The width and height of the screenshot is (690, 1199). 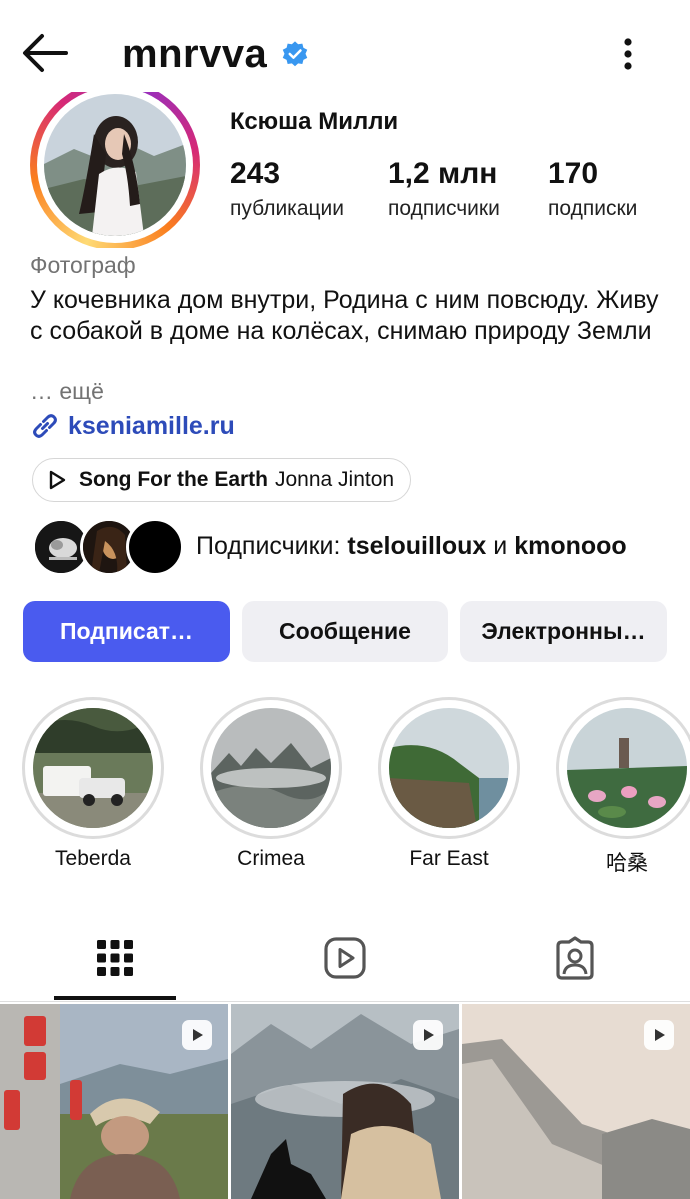 I want to click on followers-label: подписчики, so click(x=444, y=208).